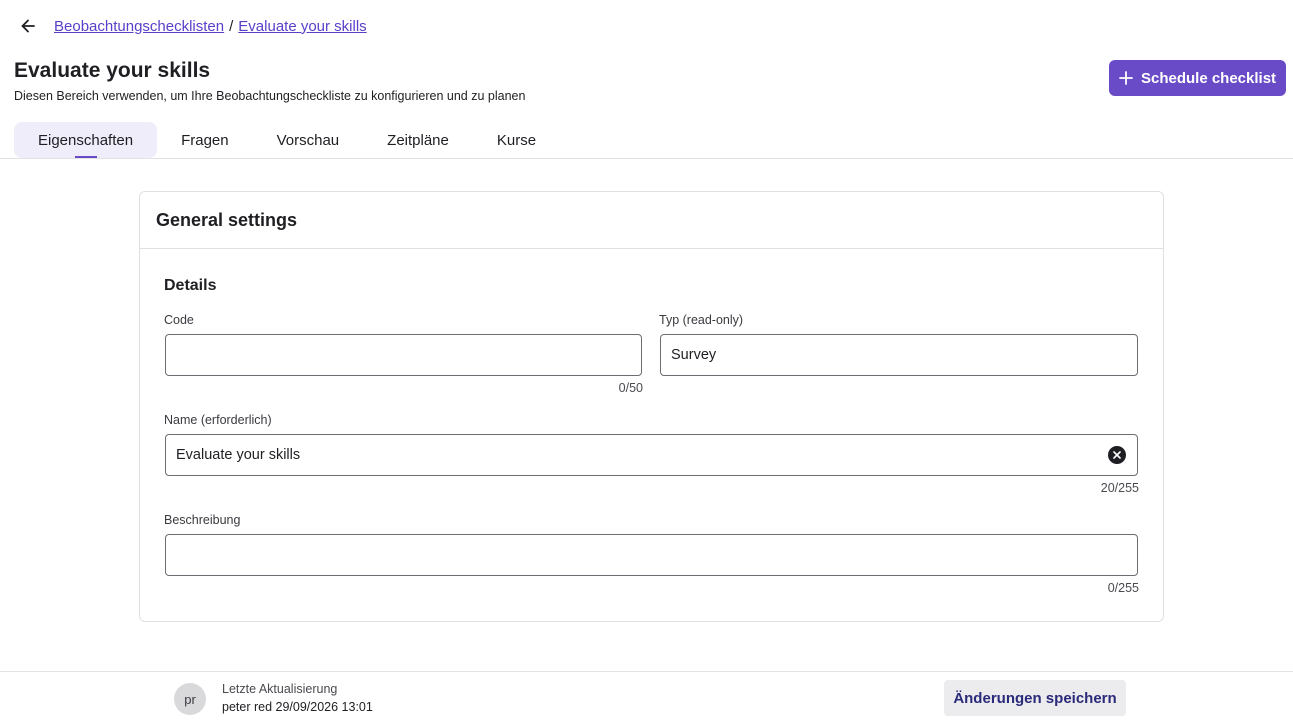  I want to click on code-char-count: 0/50, so click(630, 388).